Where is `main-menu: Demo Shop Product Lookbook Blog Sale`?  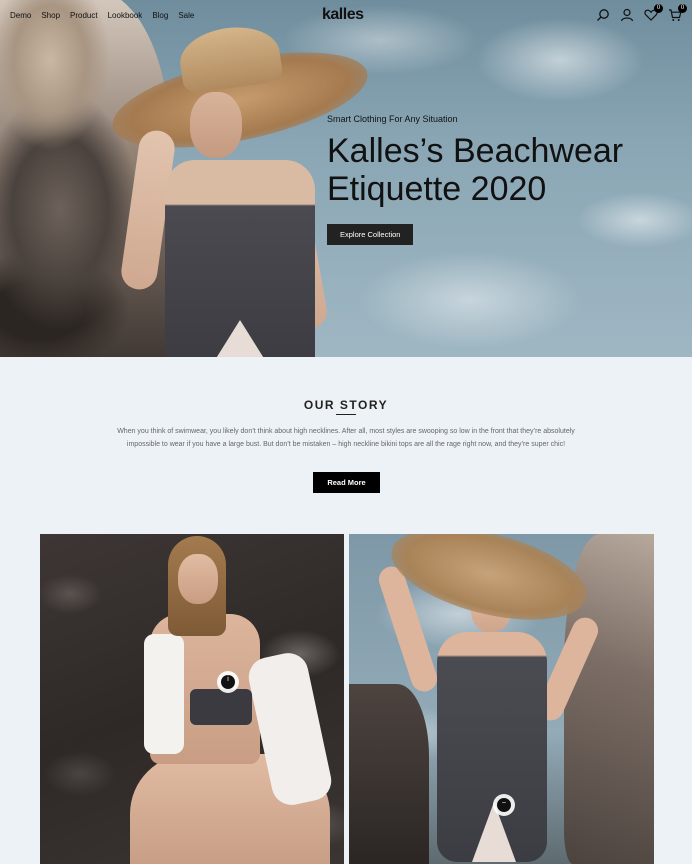
main-menu: Demo Shop Product Lookbook Blog Sale is located at coordinates (102, 15).